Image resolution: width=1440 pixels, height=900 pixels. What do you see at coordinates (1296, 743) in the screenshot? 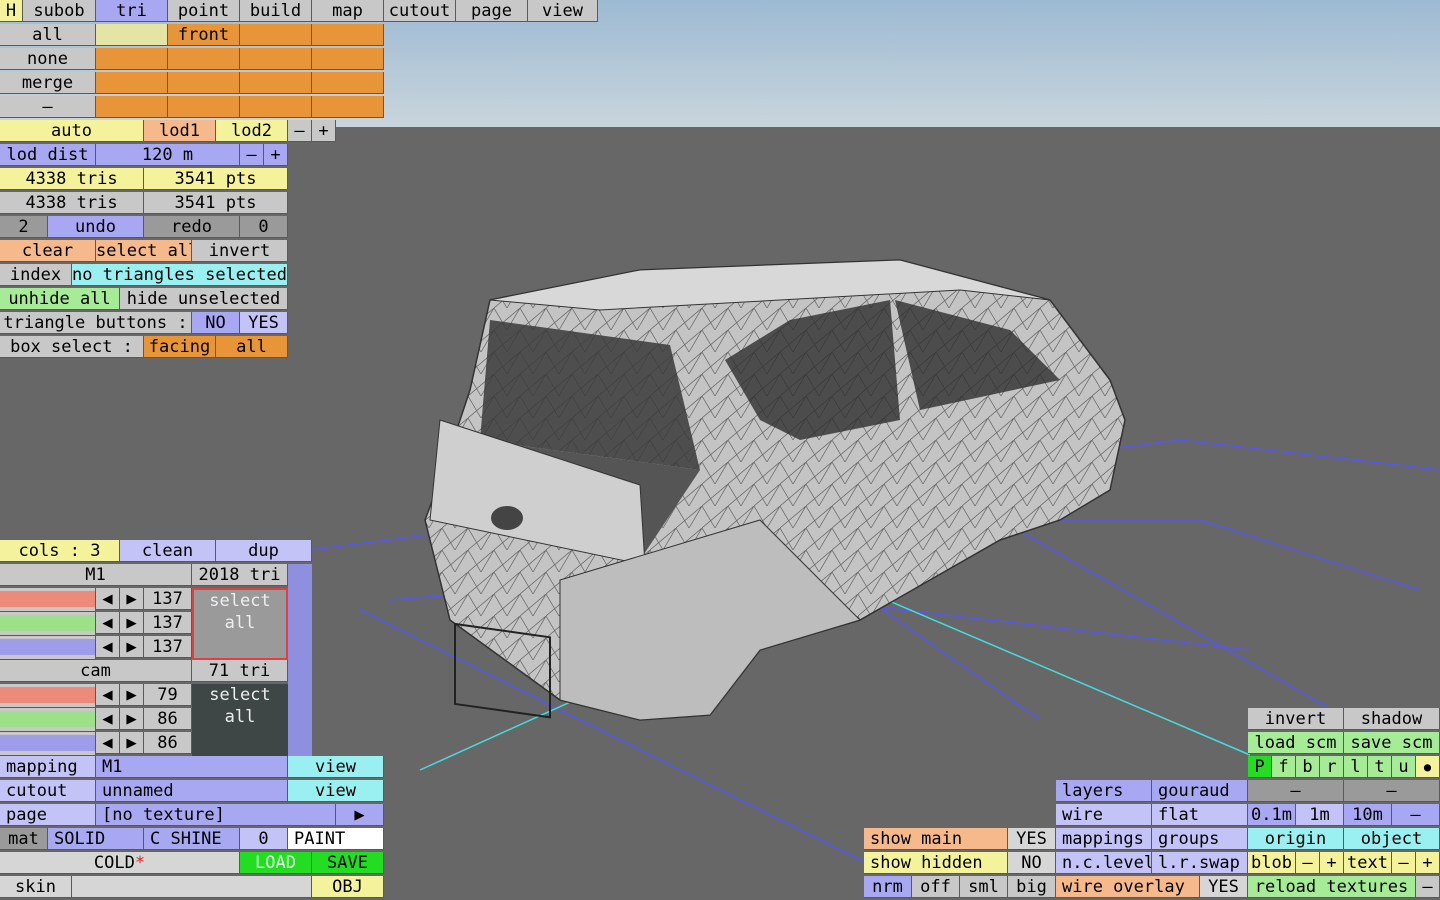
I see `load-scm-button: load scm` at bounding box center [1296, 743].